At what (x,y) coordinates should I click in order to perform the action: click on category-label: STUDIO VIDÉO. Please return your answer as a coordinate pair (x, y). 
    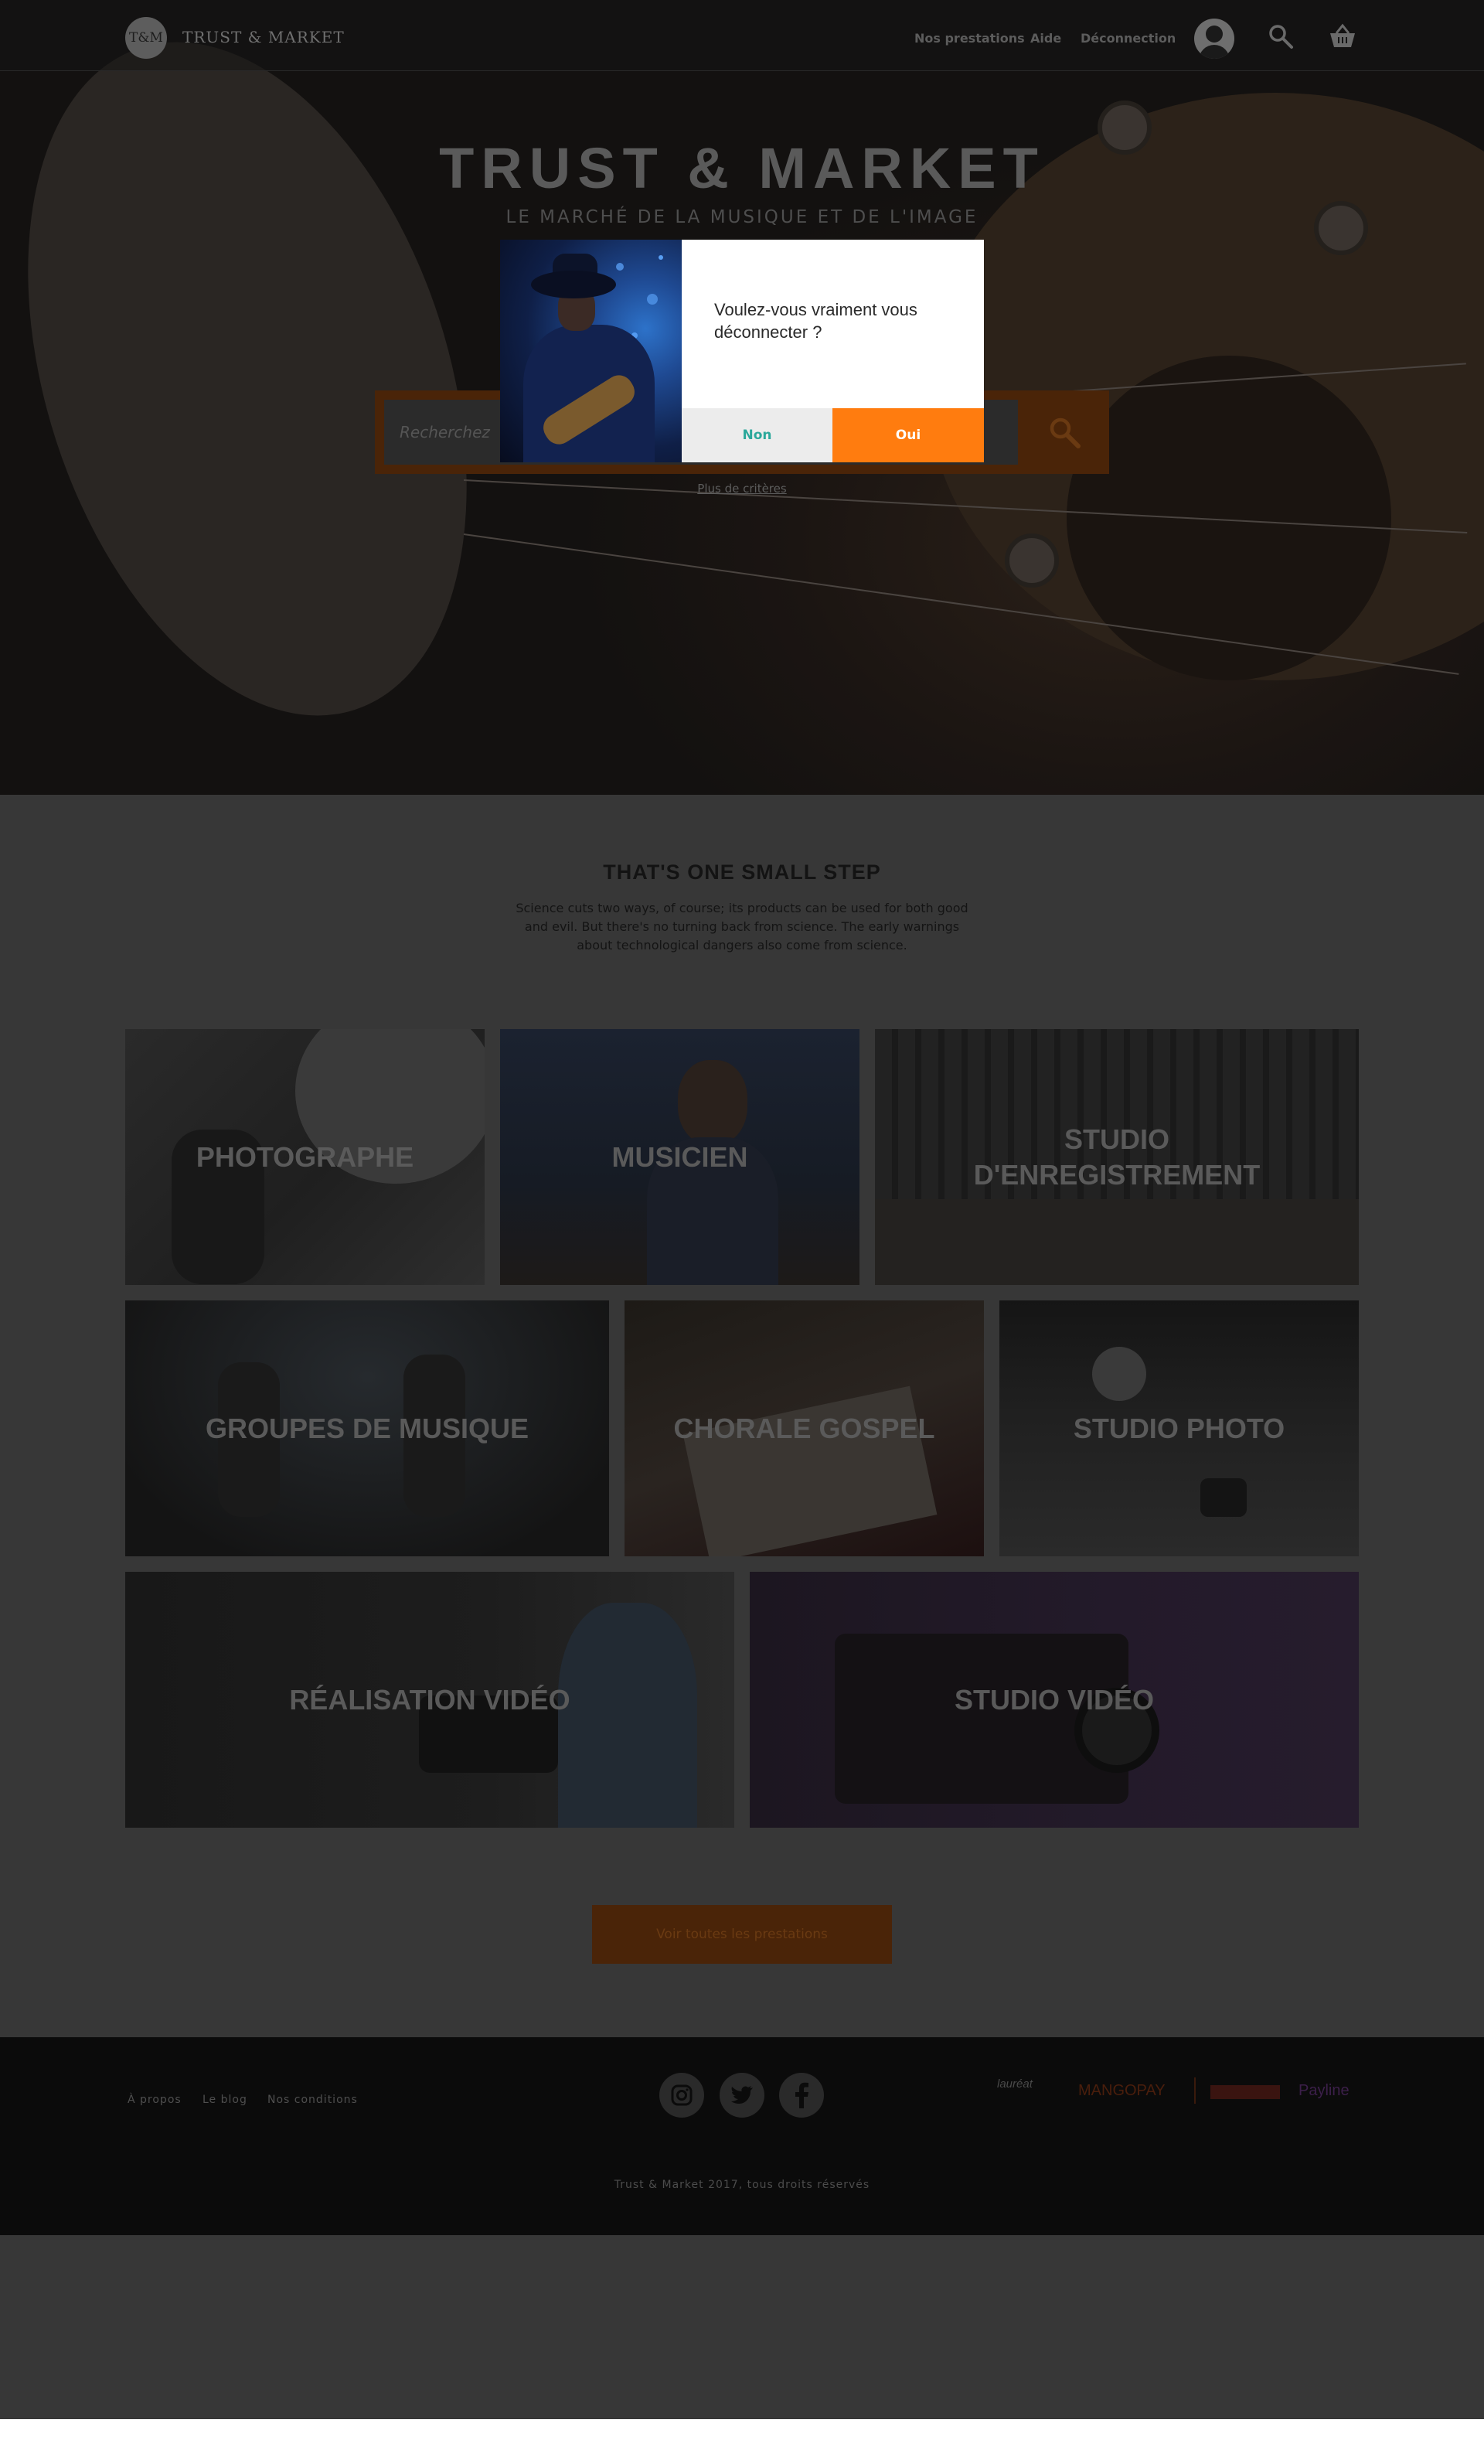
    Looking at the image, I should click on (1054, 1699).